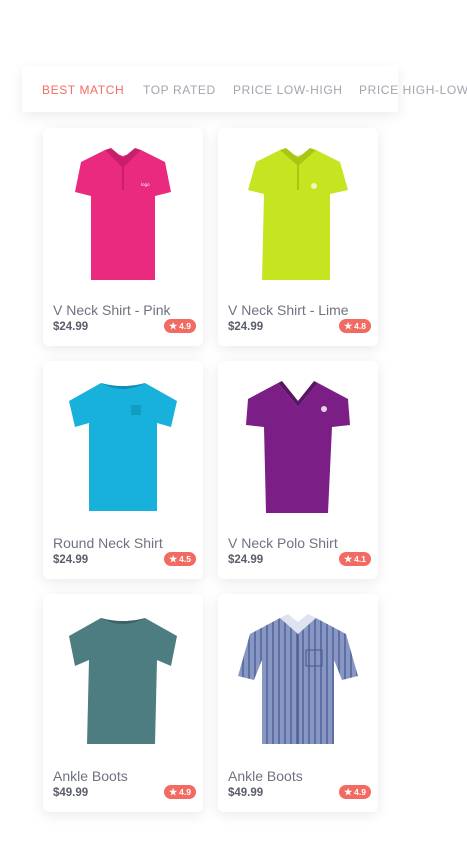 The image size is (467, 843). Describe the element at coordinates (283, 543) in the screenshot. I see `product-name: V Neck Polo Shirt` at that location.